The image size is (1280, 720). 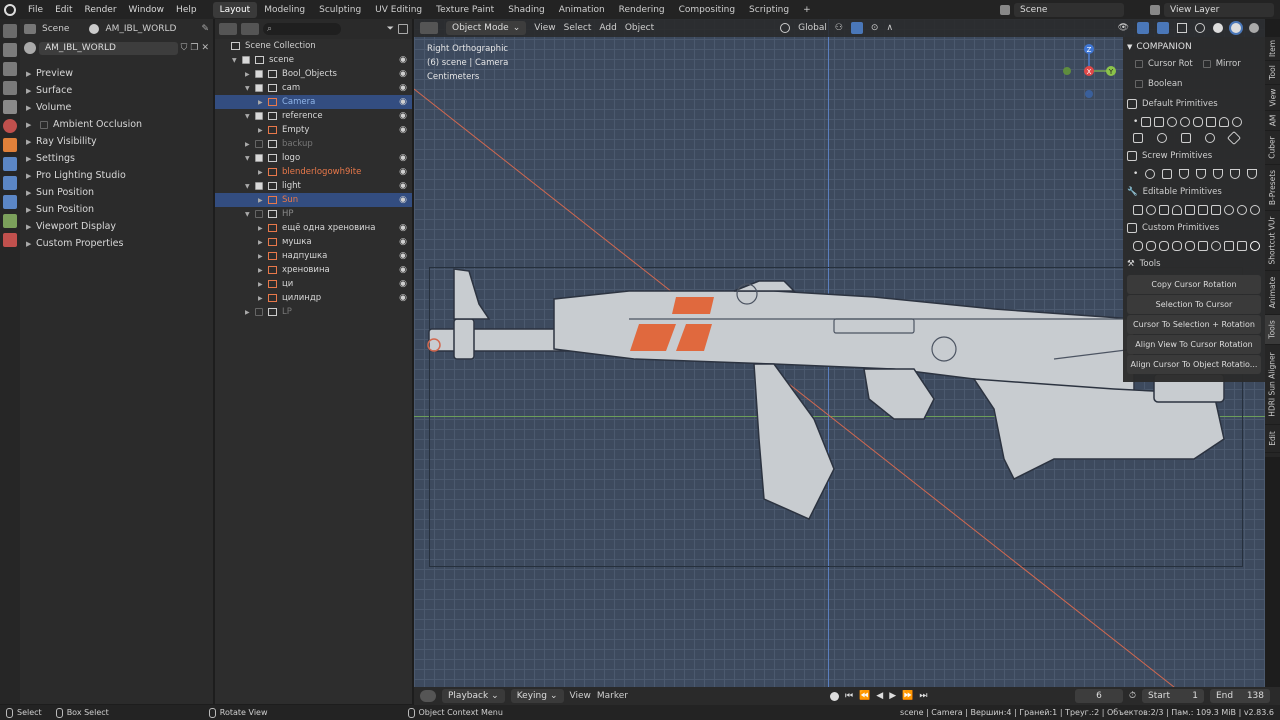 I want to click on jump-start-icon: ⏮, so click(x=849, y=696).